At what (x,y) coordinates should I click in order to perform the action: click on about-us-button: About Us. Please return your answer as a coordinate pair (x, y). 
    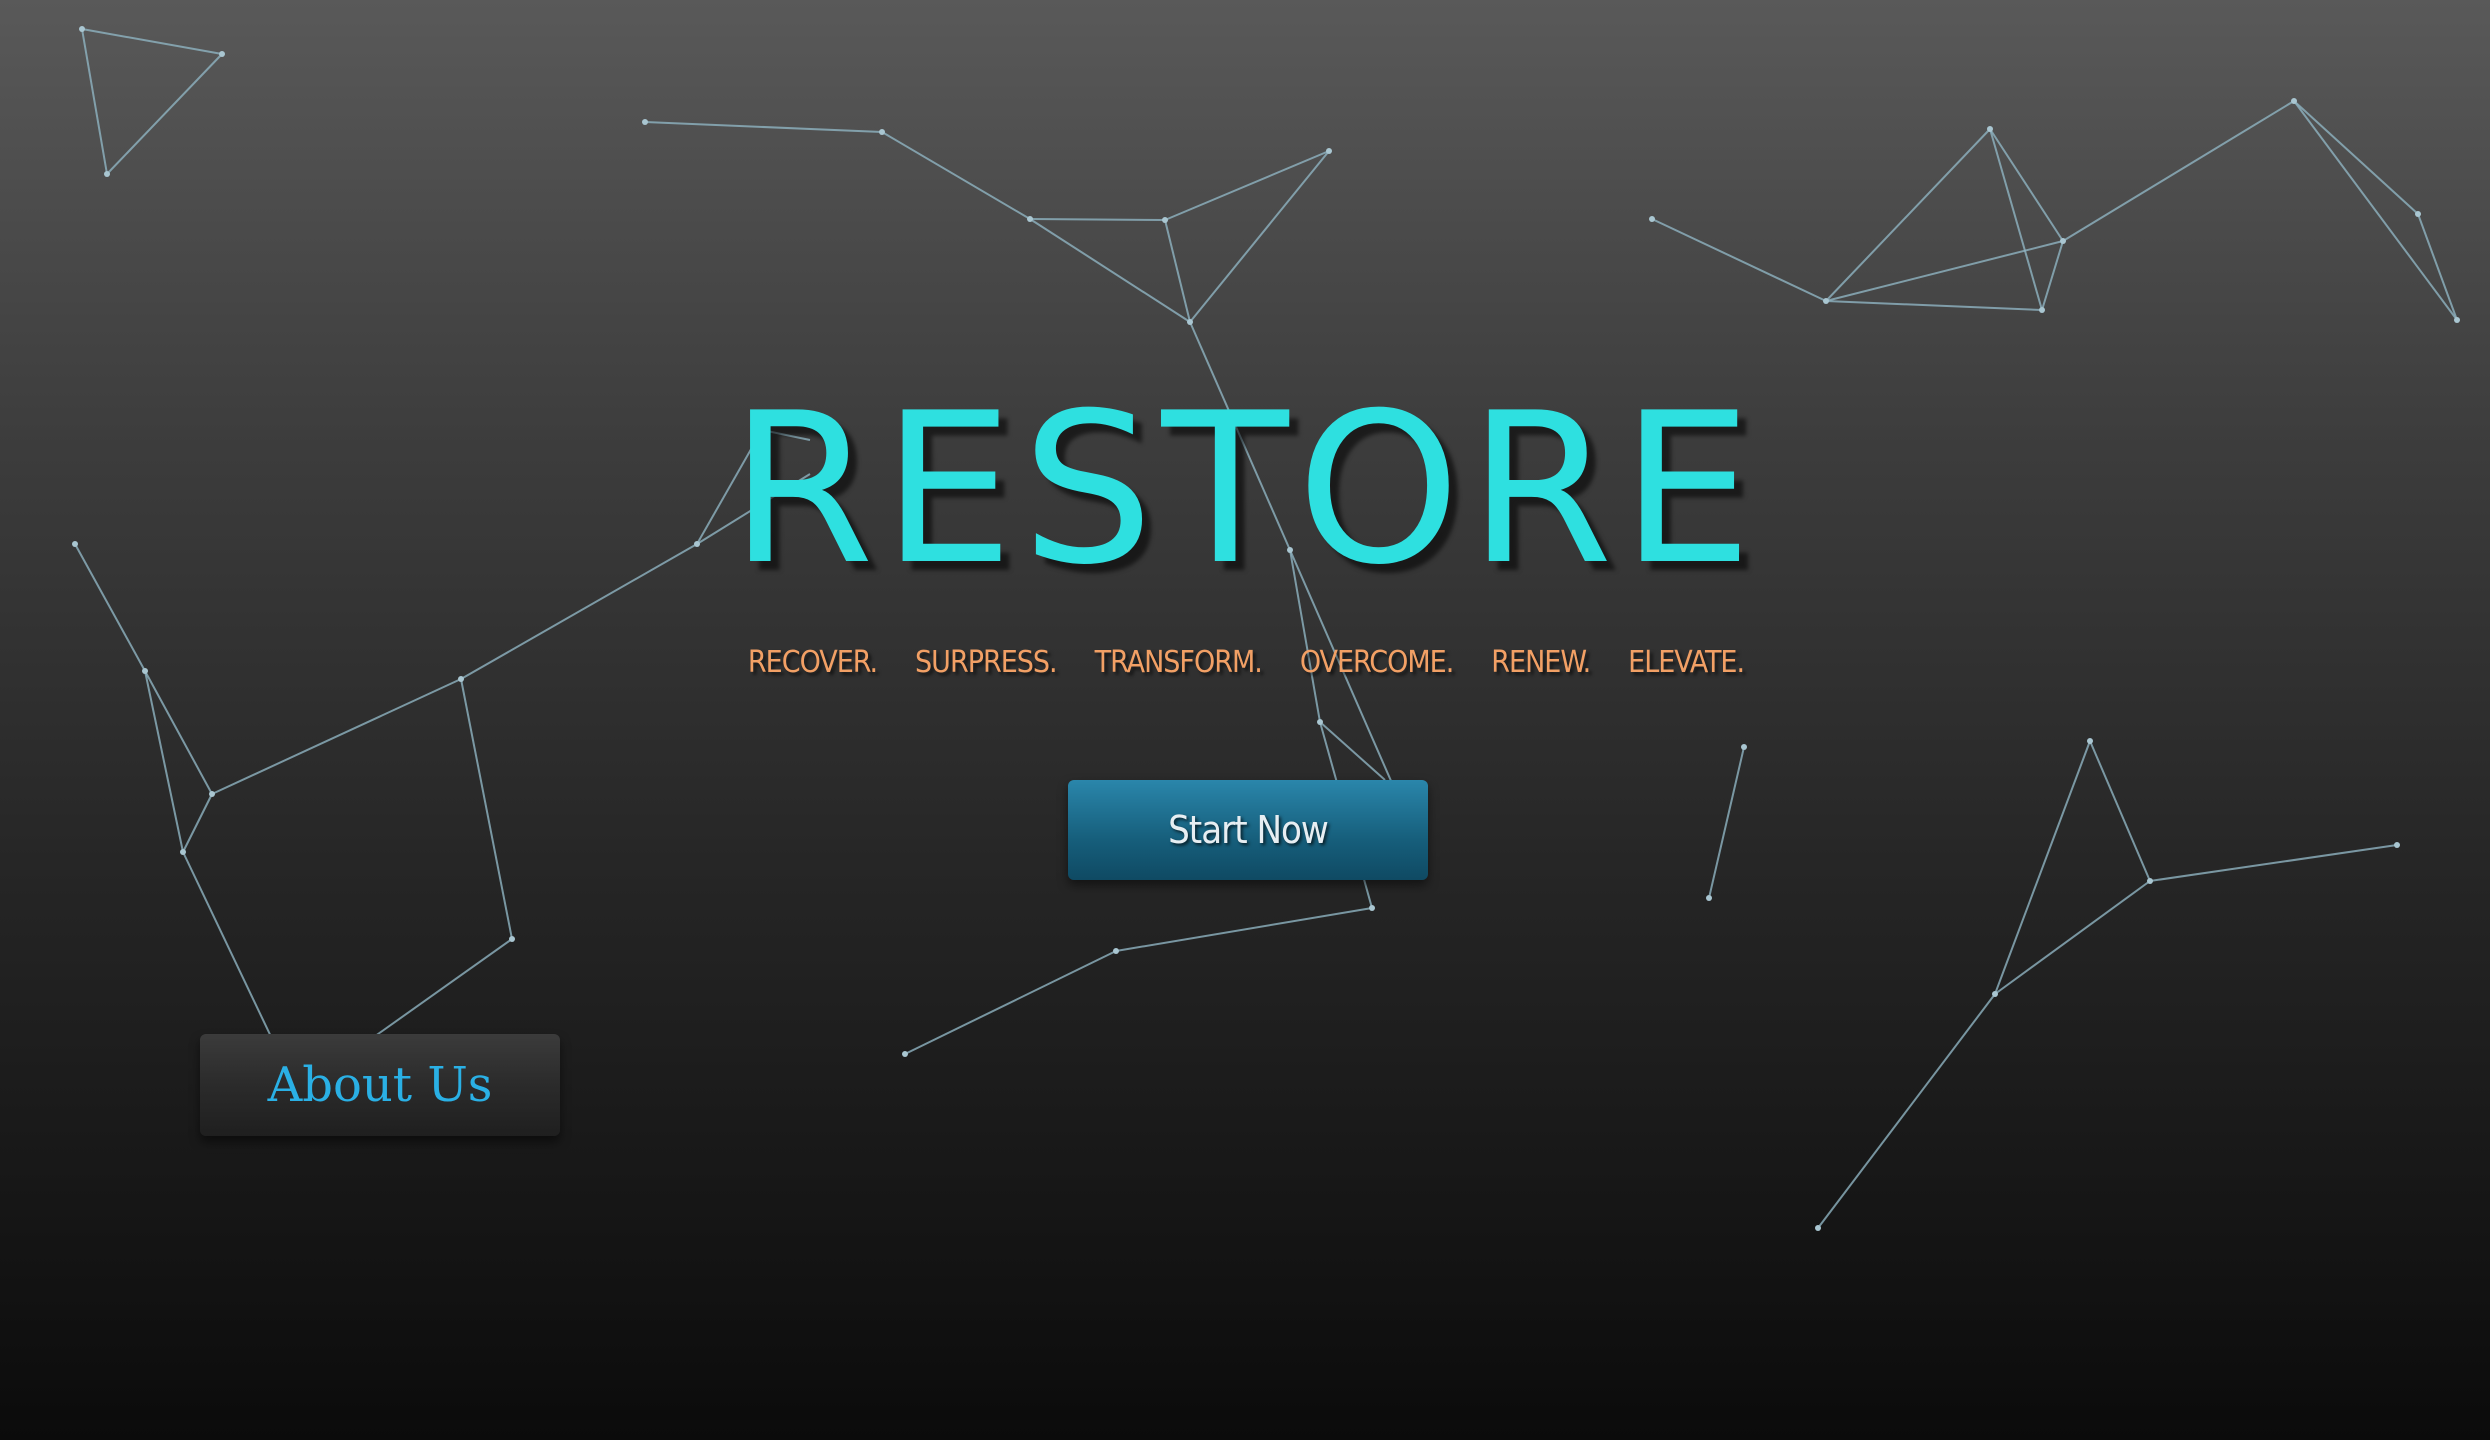
    Looking at the image, I should click on (380, 1085).